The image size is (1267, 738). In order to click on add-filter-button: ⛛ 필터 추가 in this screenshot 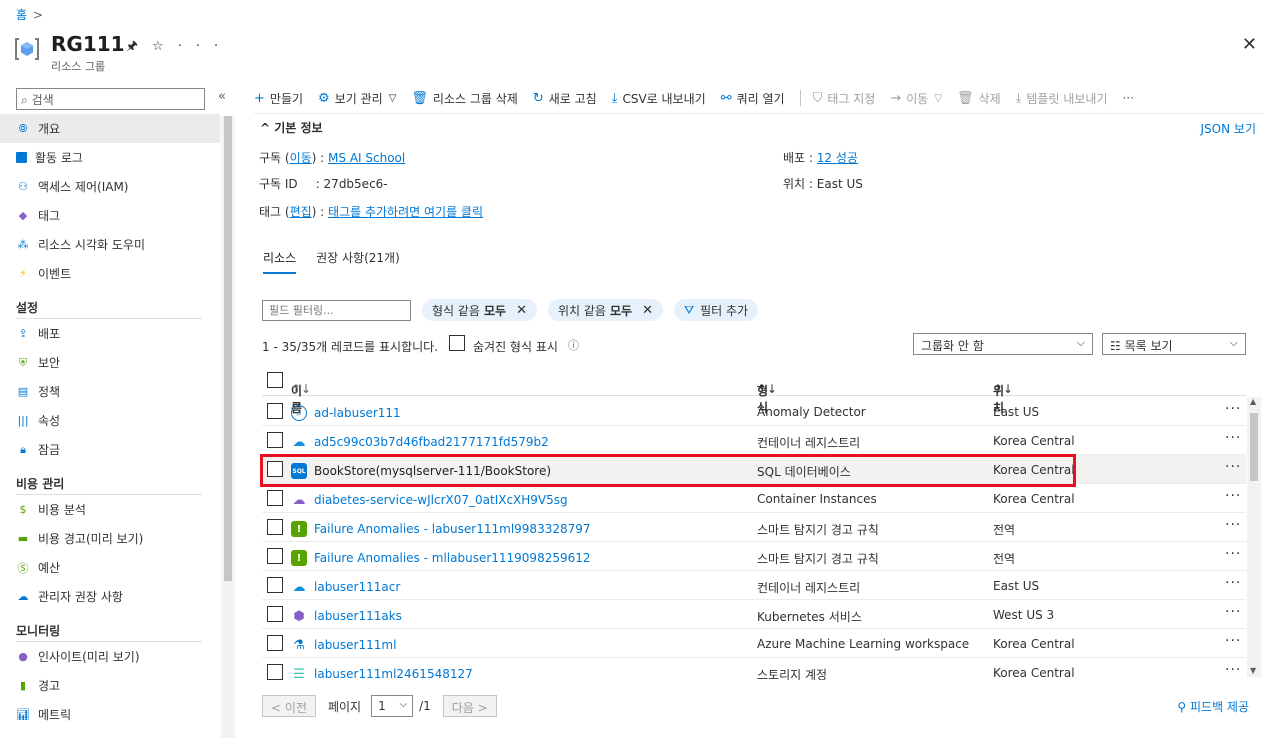, I will do `click(716, 310)`.